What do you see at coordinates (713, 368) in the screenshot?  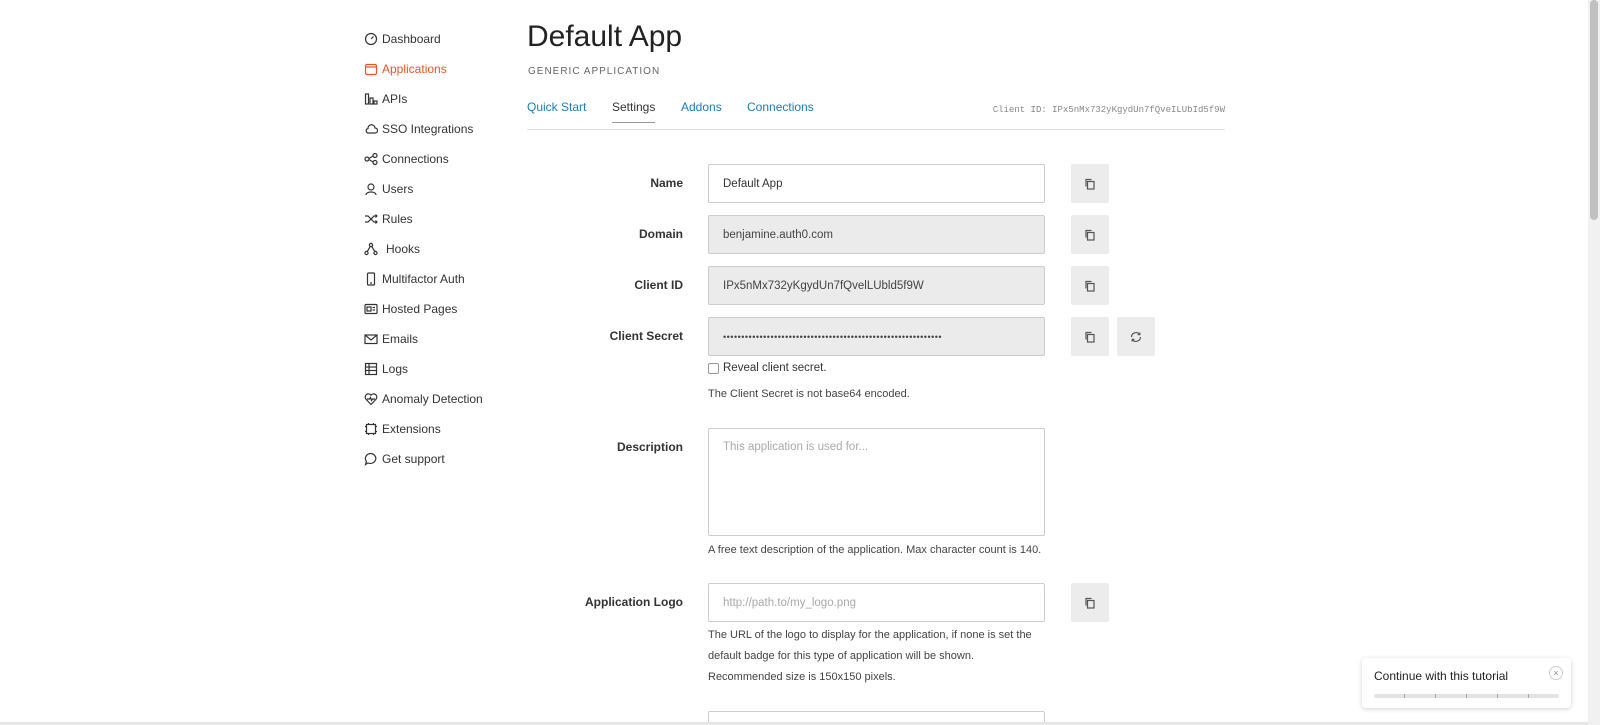 I see `reveal-secret-checkbox` at bounding box center [713, 368].